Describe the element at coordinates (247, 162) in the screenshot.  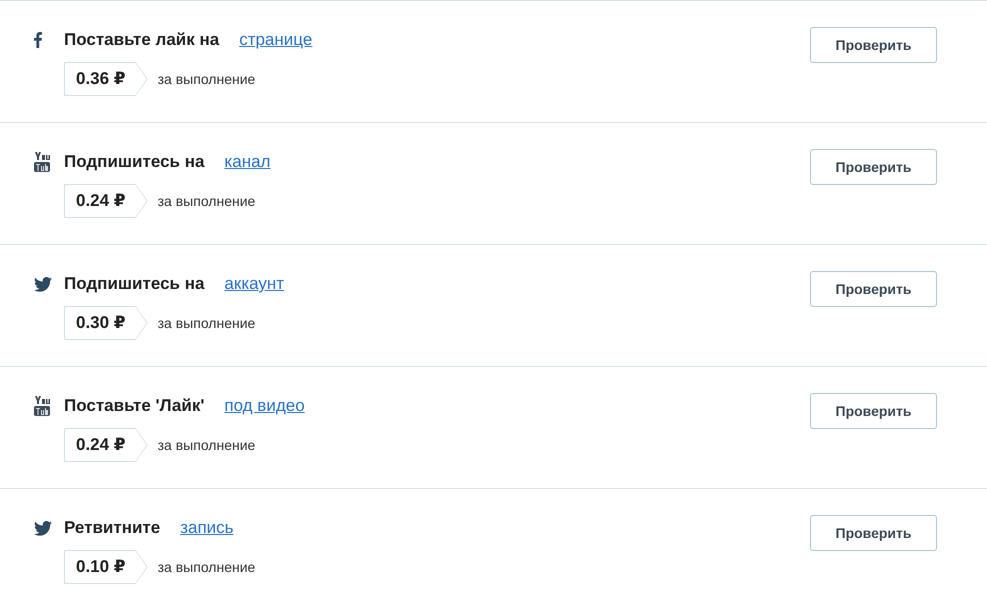
I see `task-link: канал` at that location.